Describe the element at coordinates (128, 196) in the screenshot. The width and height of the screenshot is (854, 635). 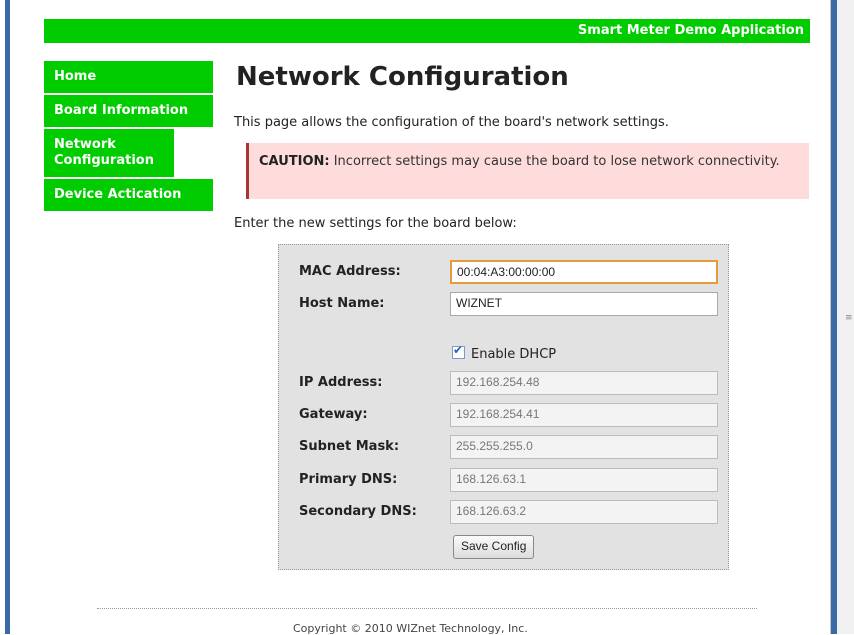
I see `sidebar-item-device-activation: Device Actication` at that location.